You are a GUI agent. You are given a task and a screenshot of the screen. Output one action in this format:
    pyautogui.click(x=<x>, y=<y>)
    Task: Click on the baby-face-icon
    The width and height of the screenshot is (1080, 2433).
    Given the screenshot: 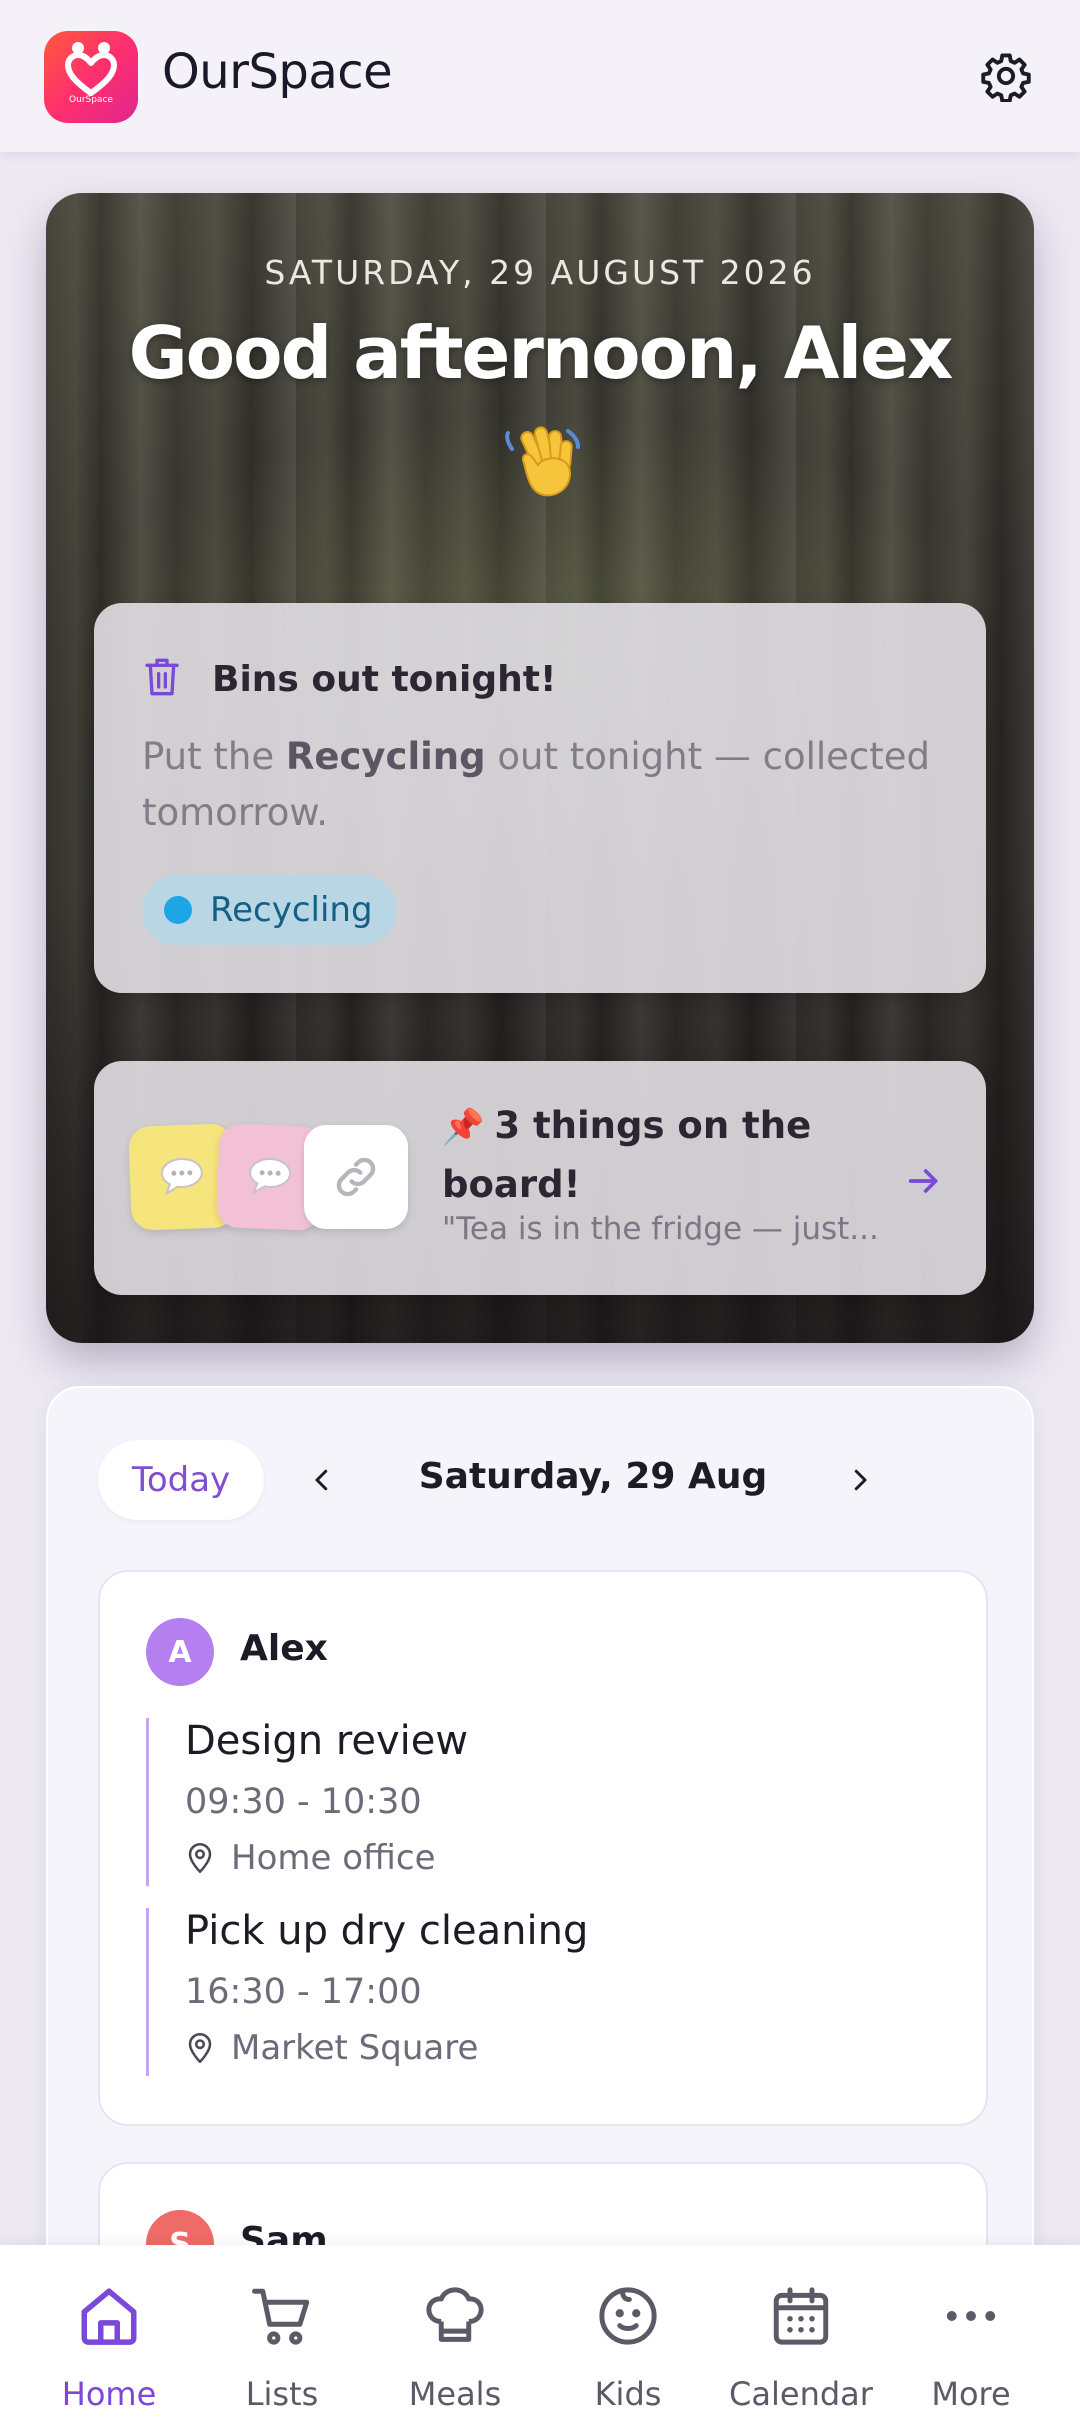 What is the action you would take?
    pyautogui.click(x=628, y=2316)
    